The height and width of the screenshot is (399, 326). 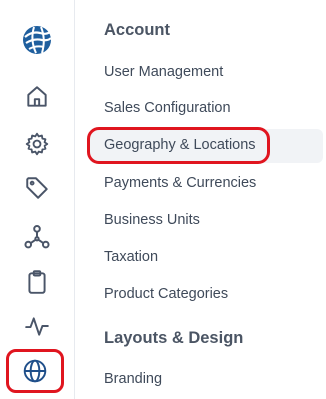 I want to click on menu-item-payments-currencies: Payments & Currencies, so click(x=180, y=183).